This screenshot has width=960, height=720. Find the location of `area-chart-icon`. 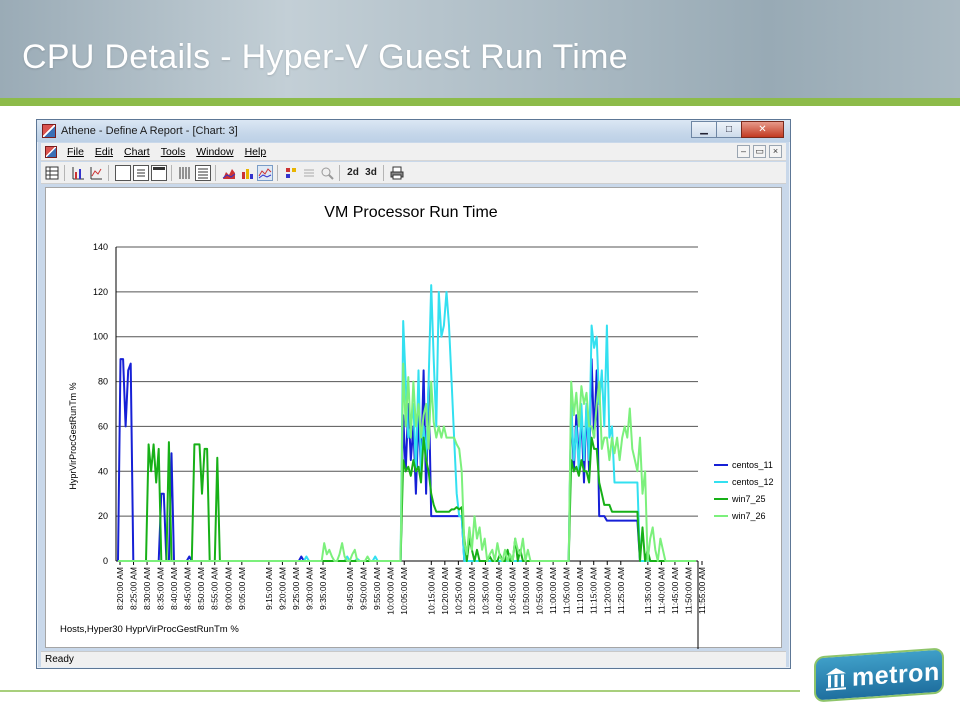

area-chart-icon is located at coordinates (229, 173).